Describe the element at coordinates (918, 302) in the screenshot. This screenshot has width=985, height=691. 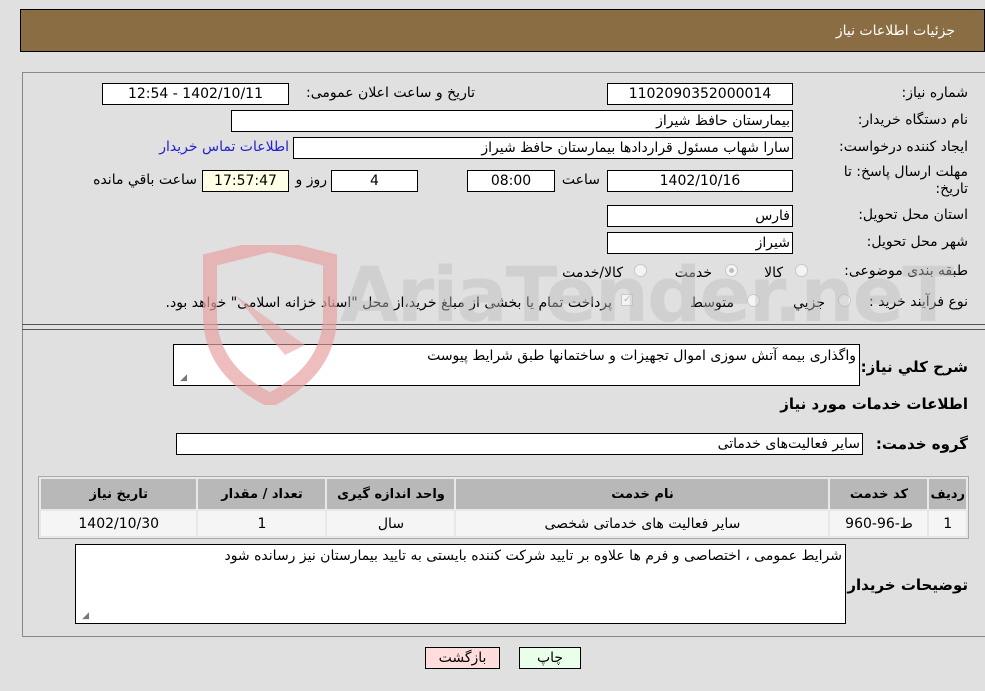
I see `process-type-label: نوع فرآیند خرید :` at that location.